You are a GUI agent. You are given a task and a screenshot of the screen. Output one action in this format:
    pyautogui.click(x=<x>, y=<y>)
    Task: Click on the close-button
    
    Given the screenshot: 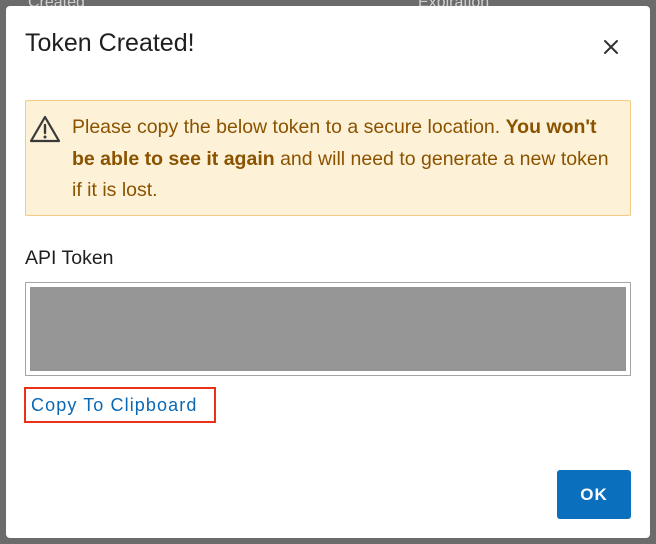 What is the action you would take?
    pyautogui.click(x=611, y=47)
    